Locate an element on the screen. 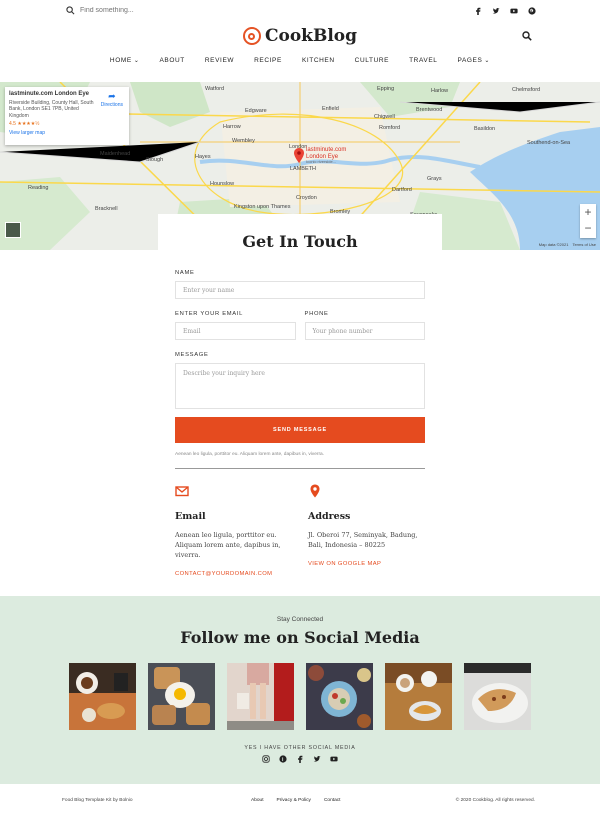 This screenshot has height=817, width=600. contact-title: Get In Touch is located at coordinates (300, 241).